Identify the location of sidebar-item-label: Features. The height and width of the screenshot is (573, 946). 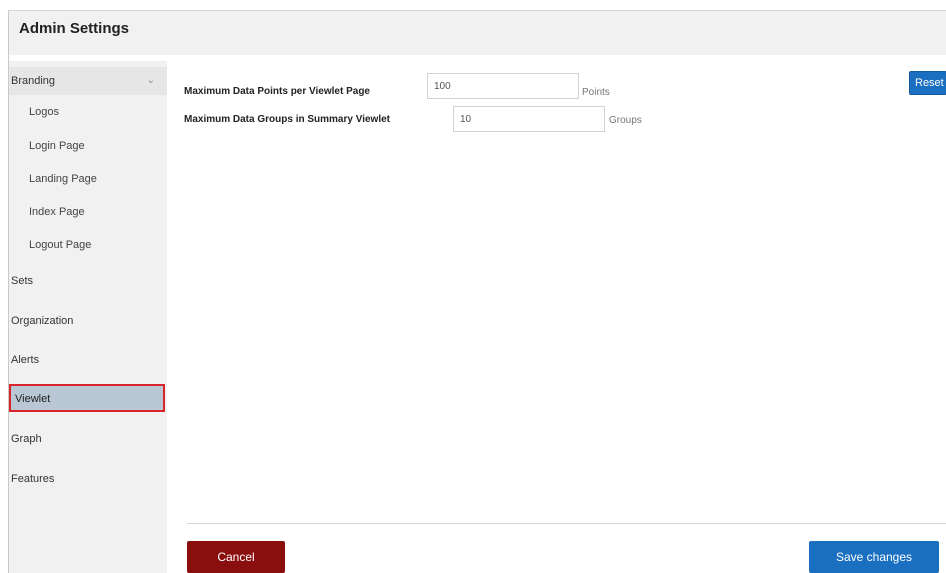
(33, 479).